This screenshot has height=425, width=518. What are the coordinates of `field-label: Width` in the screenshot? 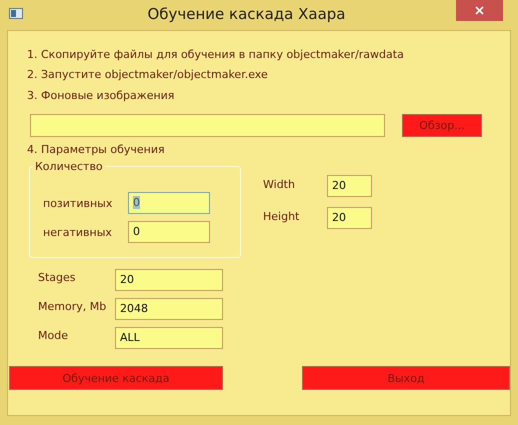 It's located at (279, 185).